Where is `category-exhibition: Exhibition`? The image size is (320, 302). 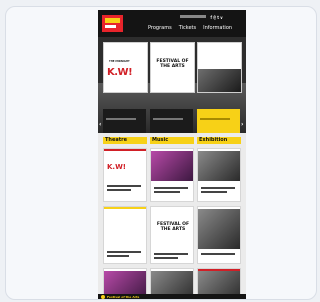 category-exhibition: Exhibition is located at coordinates (219, 140).